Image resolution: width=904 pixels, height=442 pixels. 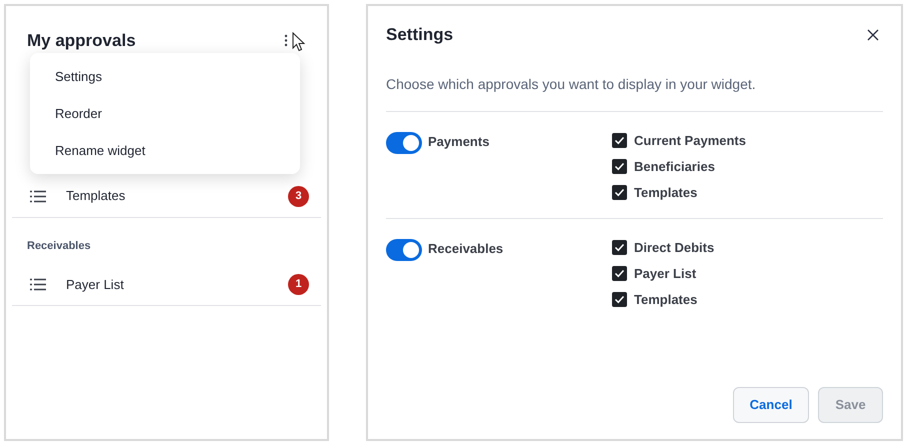 I want to click on checkbox-label: Current Payments, so click(x=690, y=141).